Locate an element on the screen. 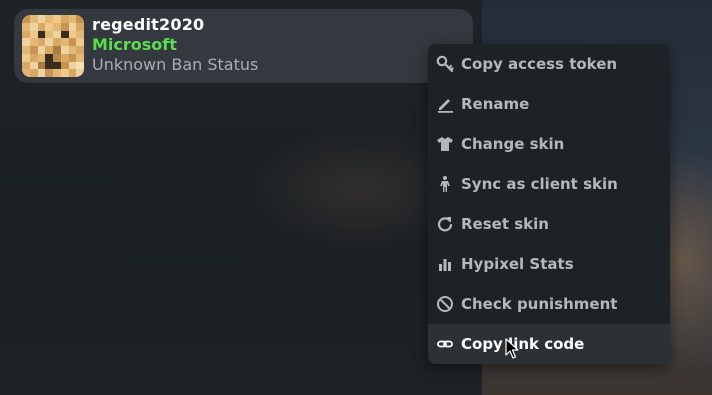  menu-item-change-skin: Change skin is located at coordinates (549, 144).